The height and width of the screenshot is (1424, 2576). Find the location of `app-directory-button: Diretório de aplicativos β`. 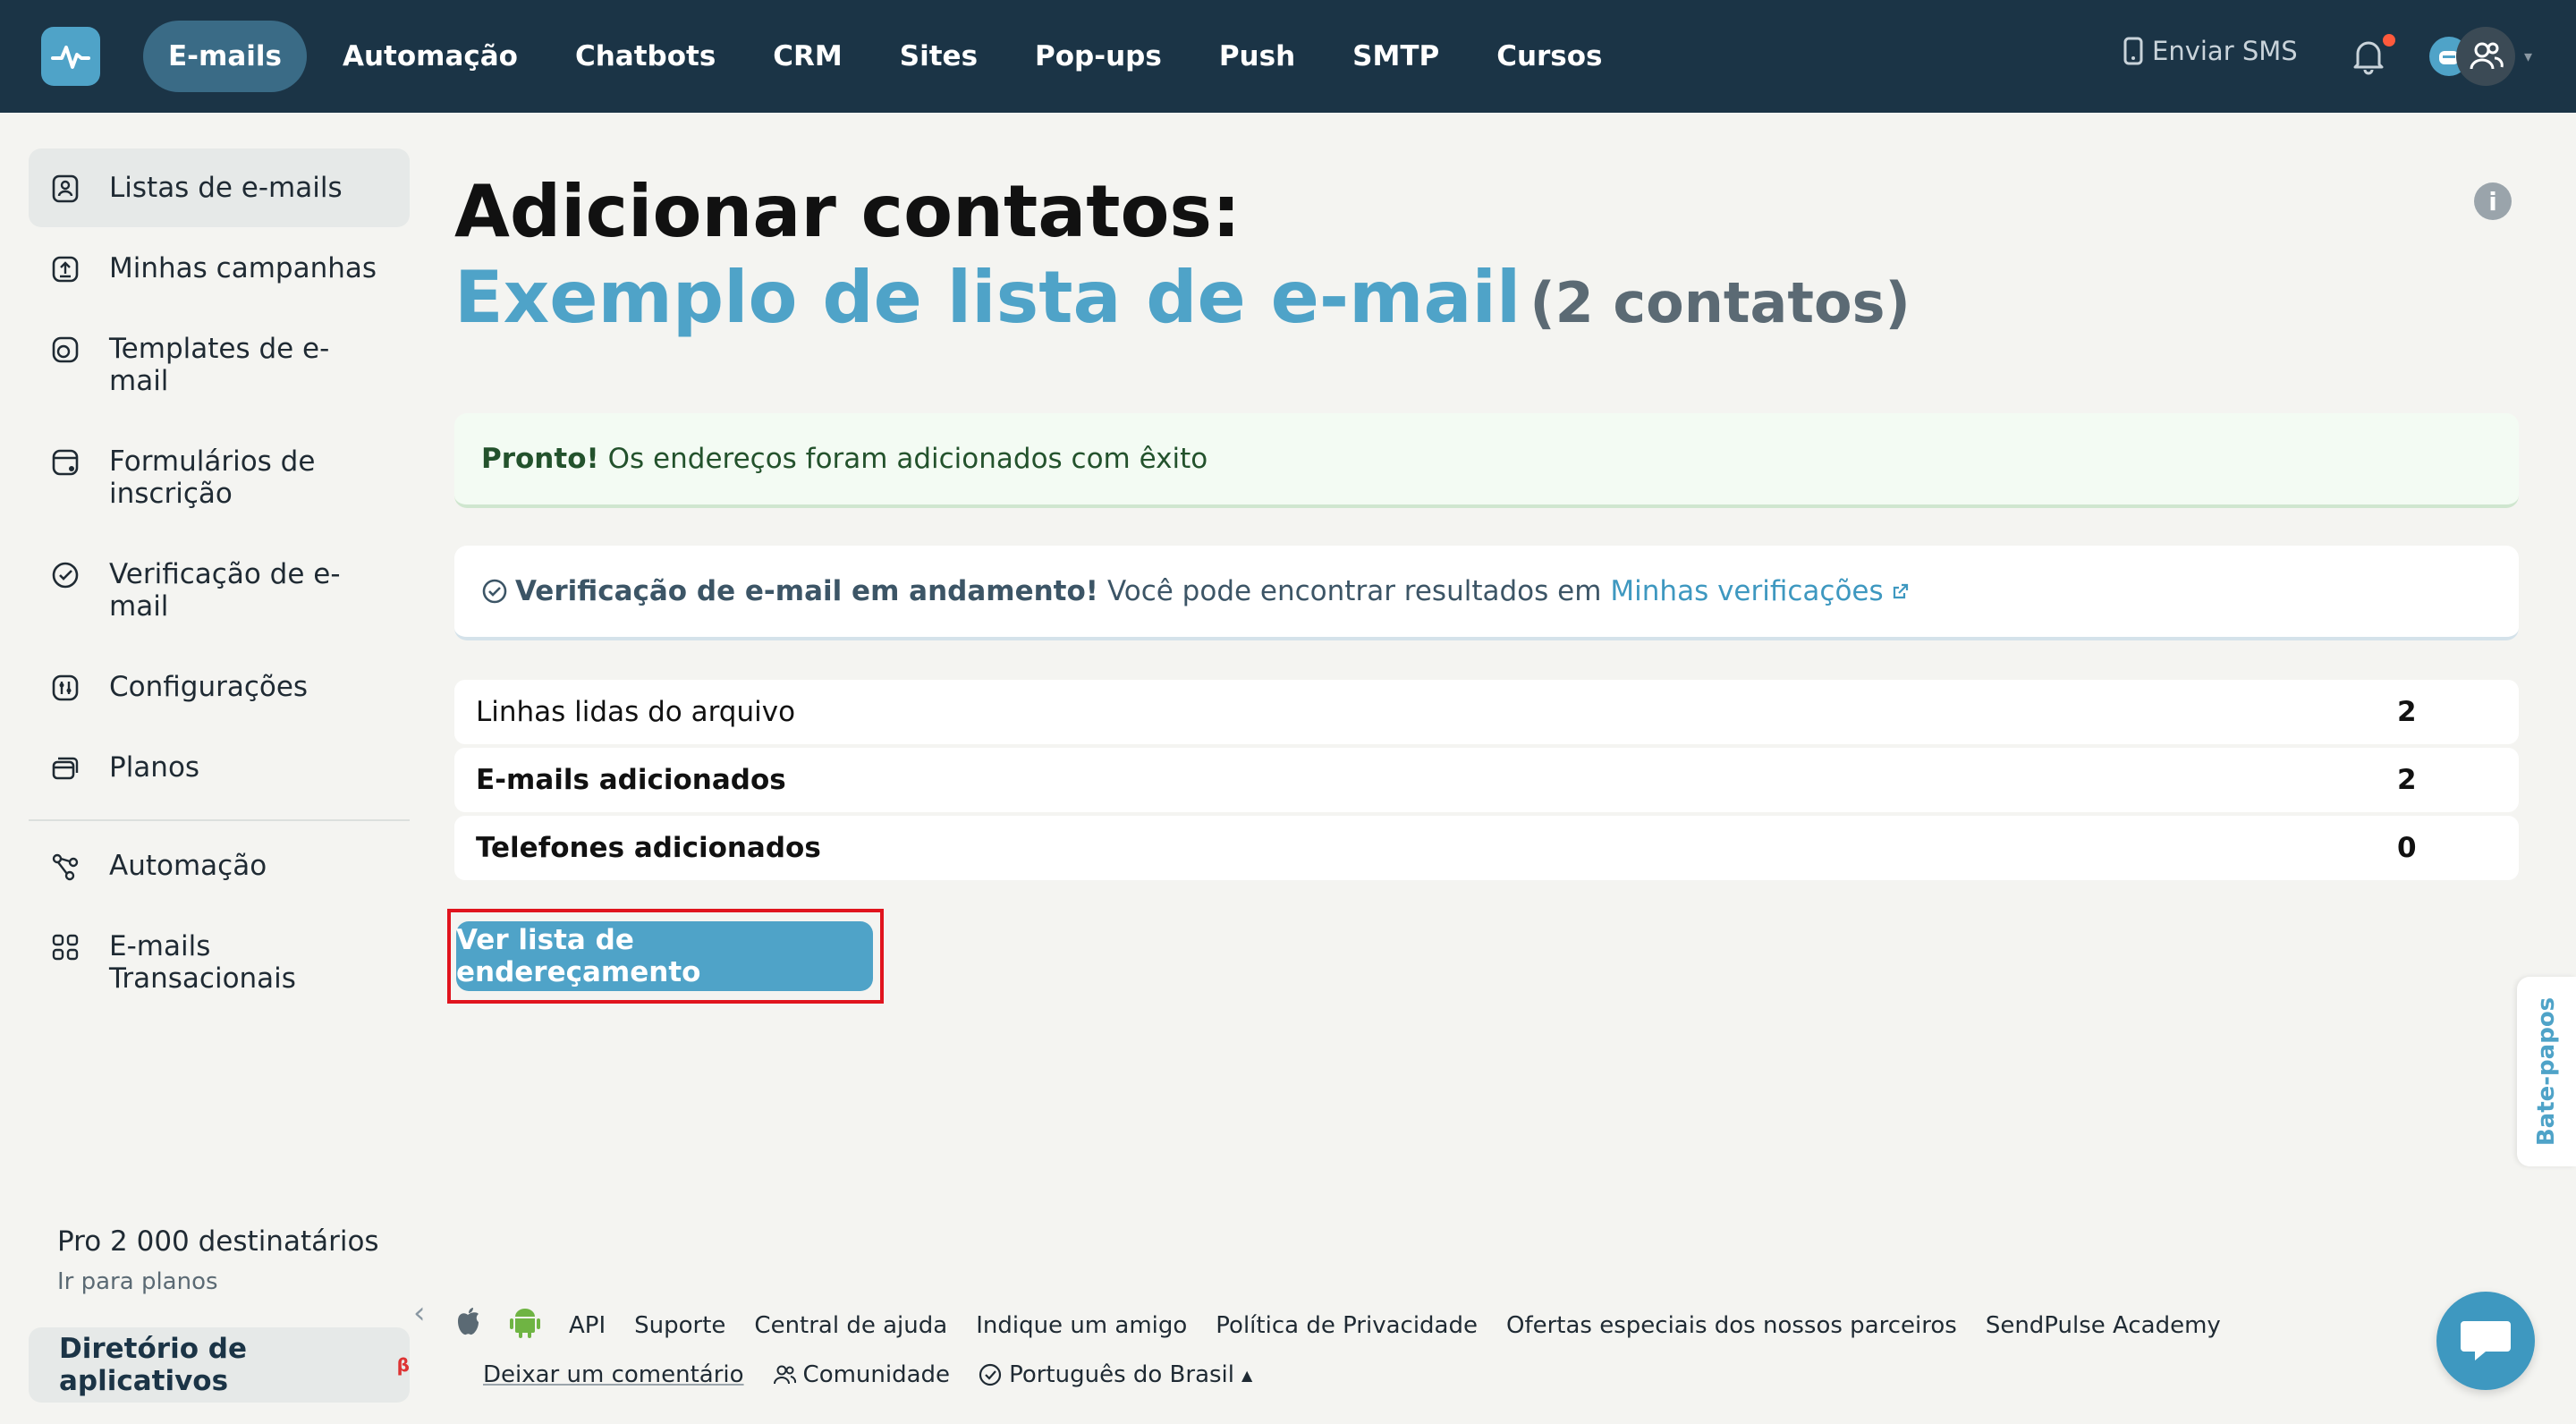

app-directory-button: Diretório de aplicativos β is located at coordinates (219, 1365).